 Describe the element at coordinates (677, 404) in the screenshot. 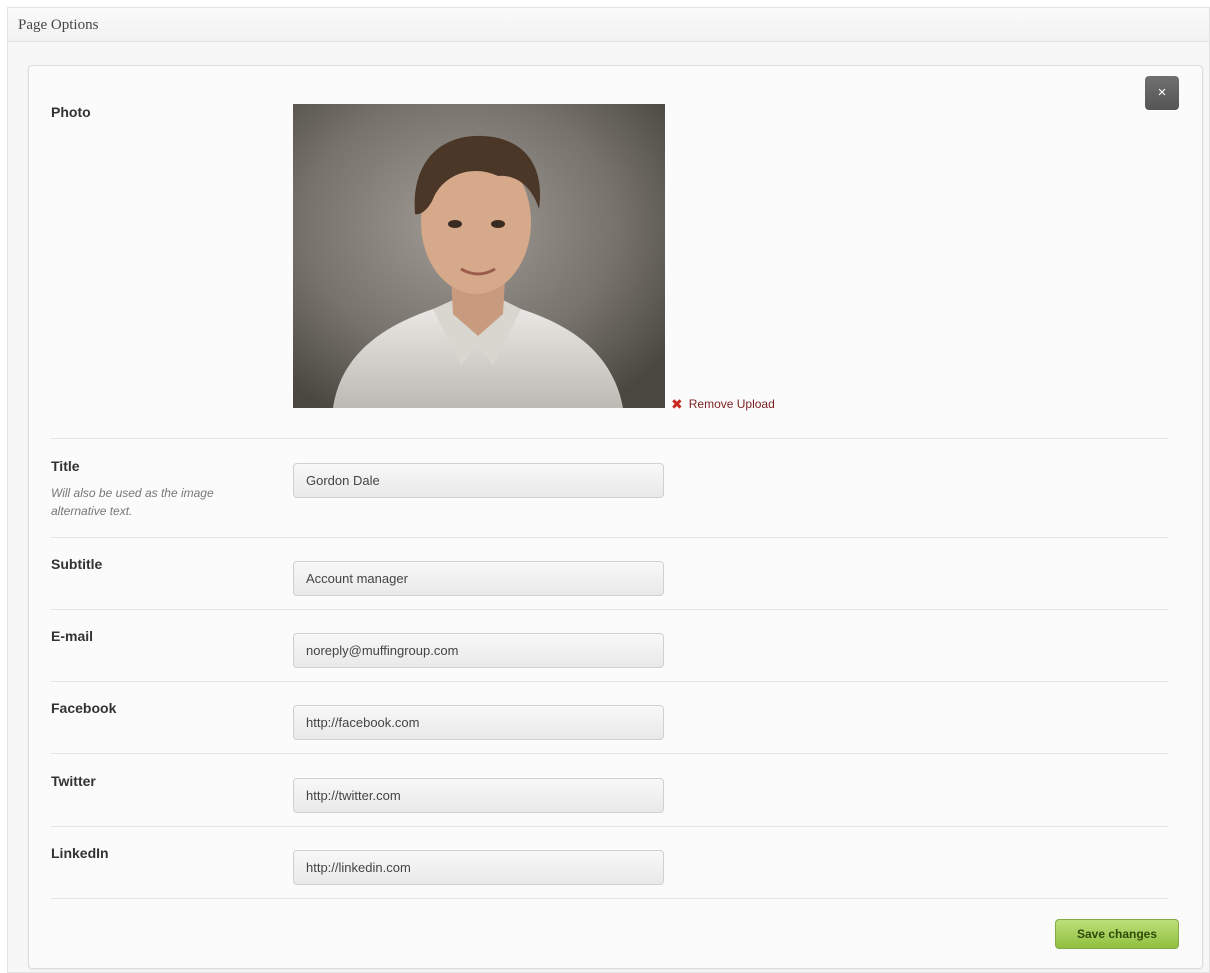

I see `remove-x-icon: ✖` at that location.